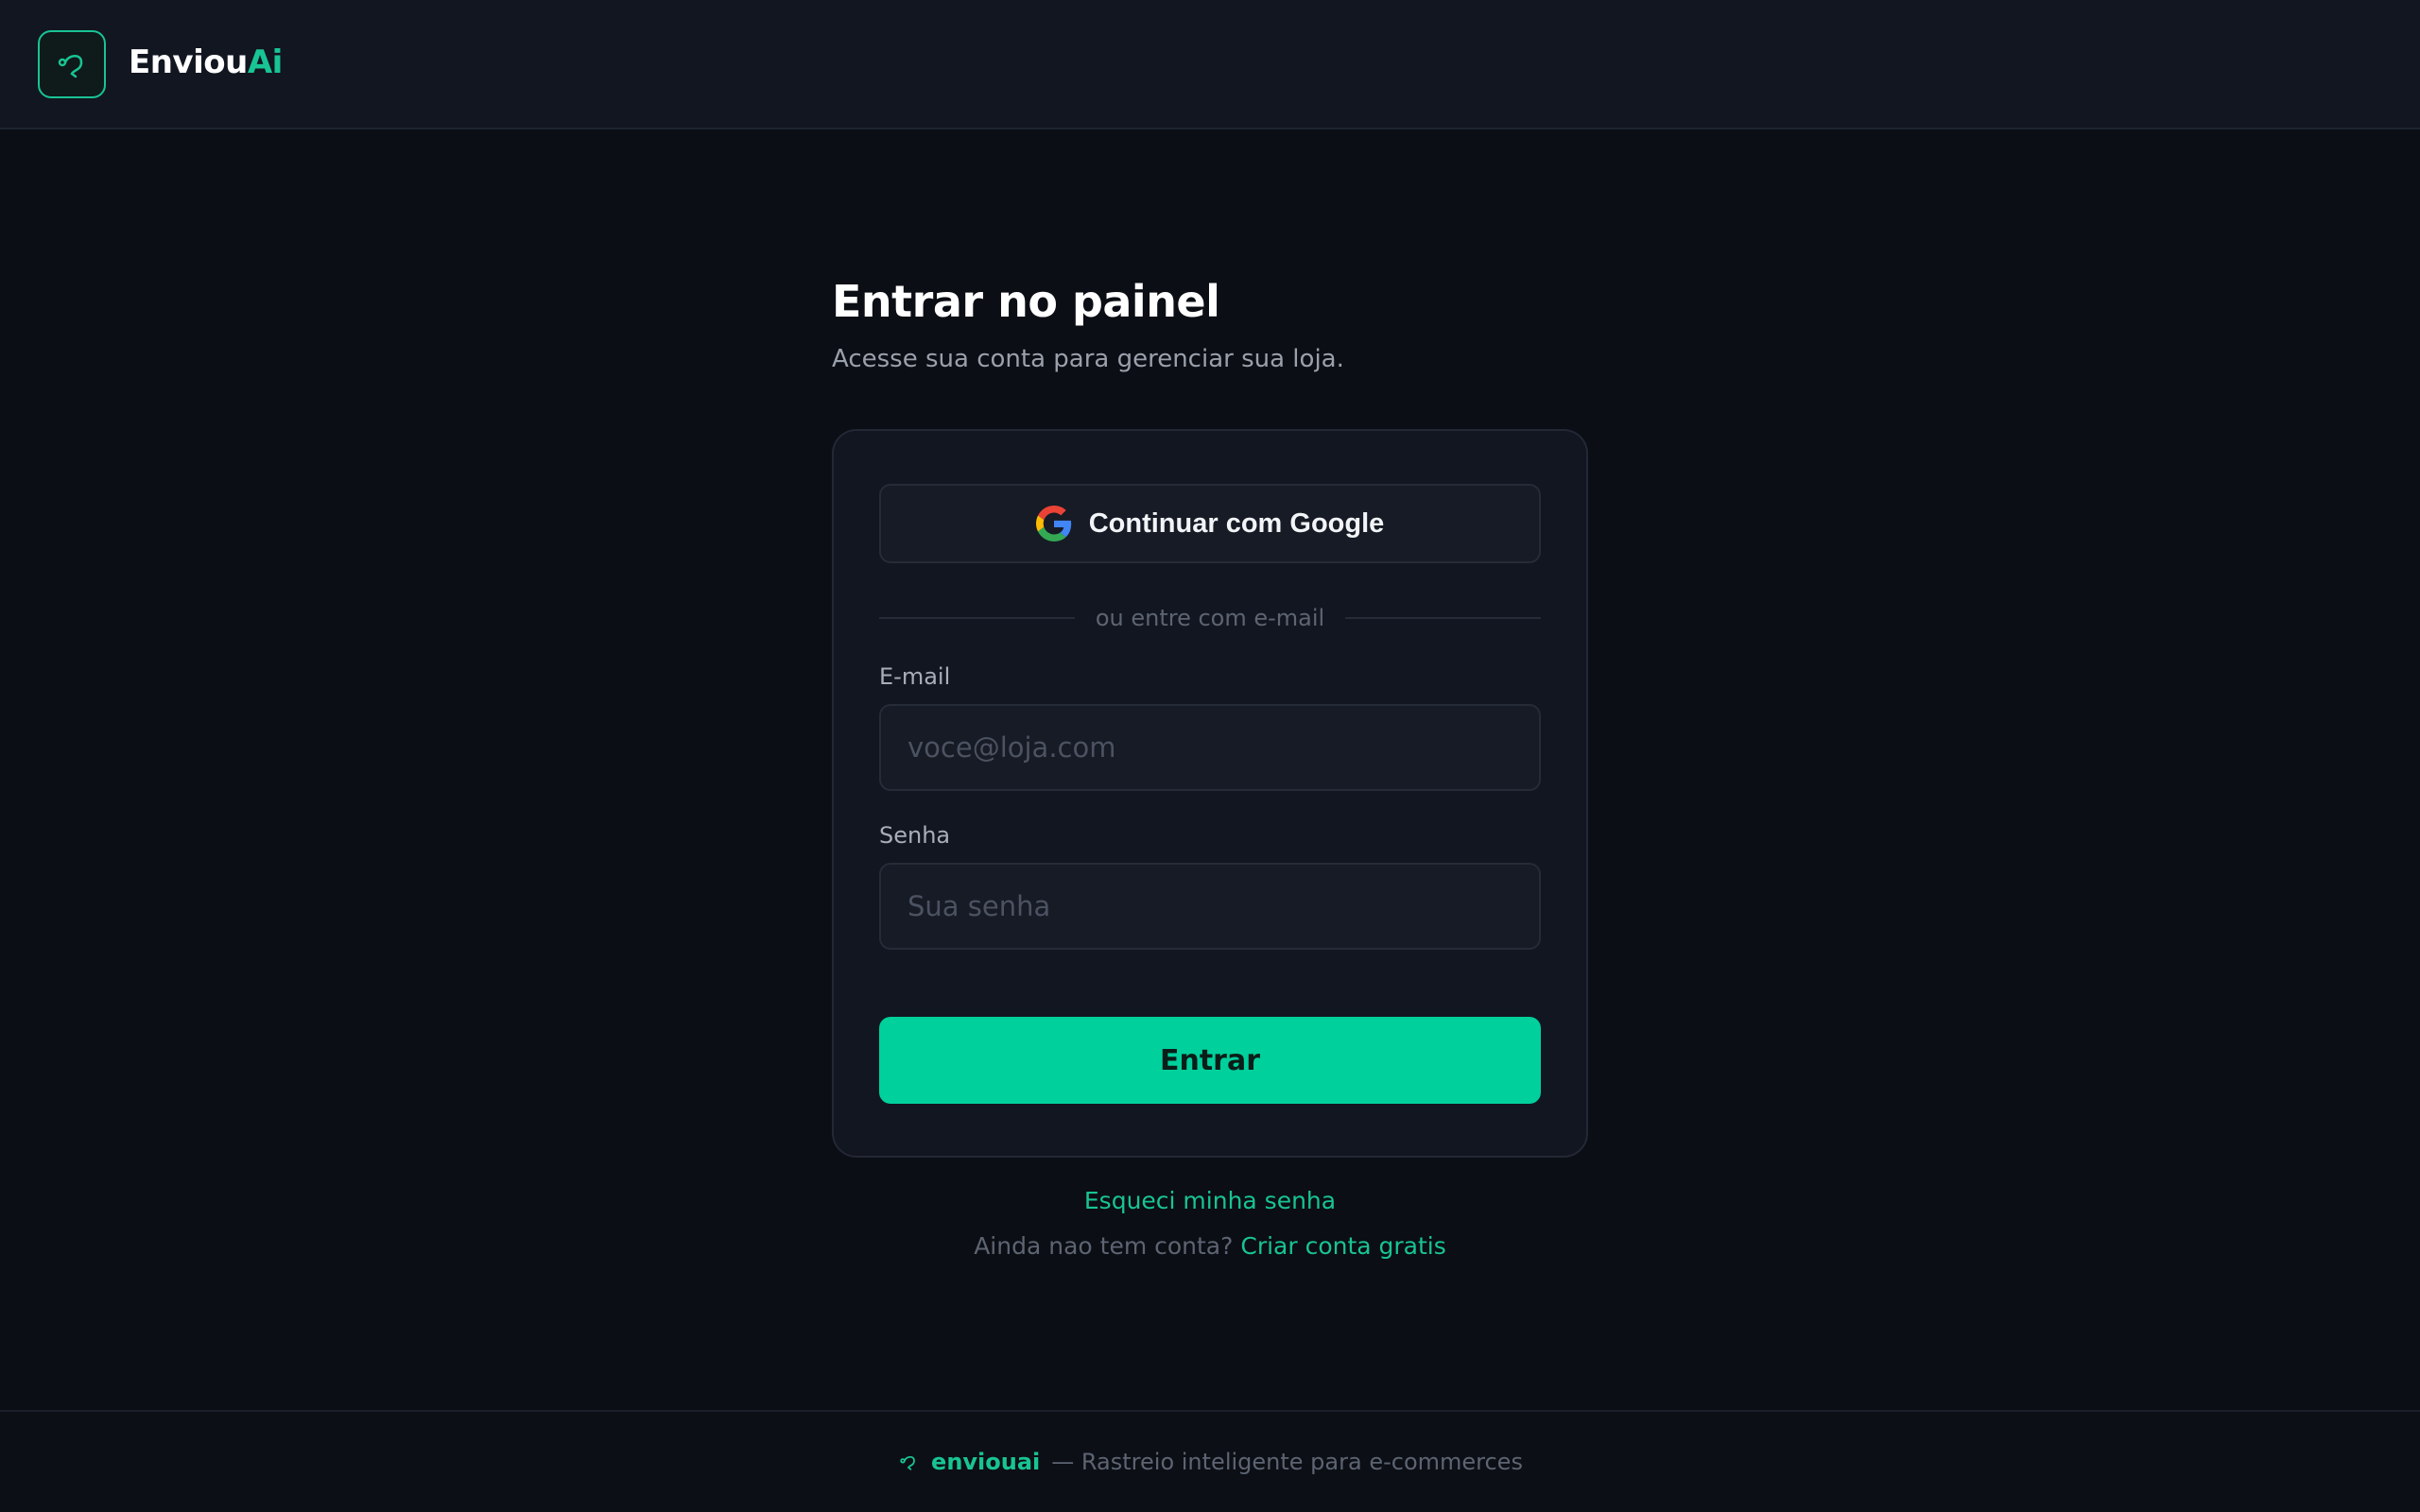 This screenshot has width=2420, height=1512. I want to click on divider-line-left, so click(977, 618).